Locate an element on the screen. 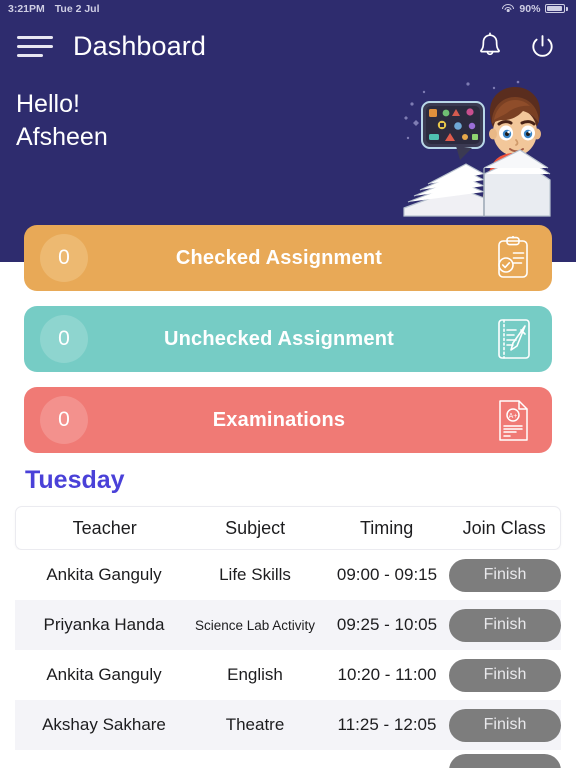 The height and width of the screenshot is (768, 576). finish-button is located at coordinates (505, 761).